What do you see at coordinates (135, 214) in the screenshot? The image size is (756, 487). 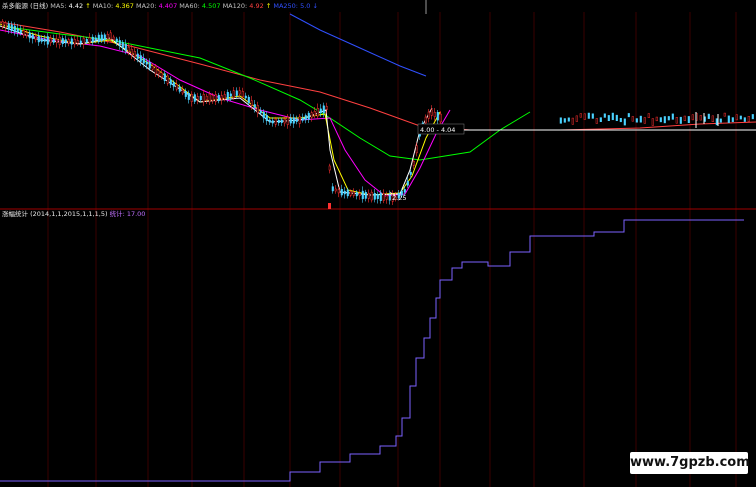 I see `bottom-legend-3: 17.00` at bounding box center [135, 214].